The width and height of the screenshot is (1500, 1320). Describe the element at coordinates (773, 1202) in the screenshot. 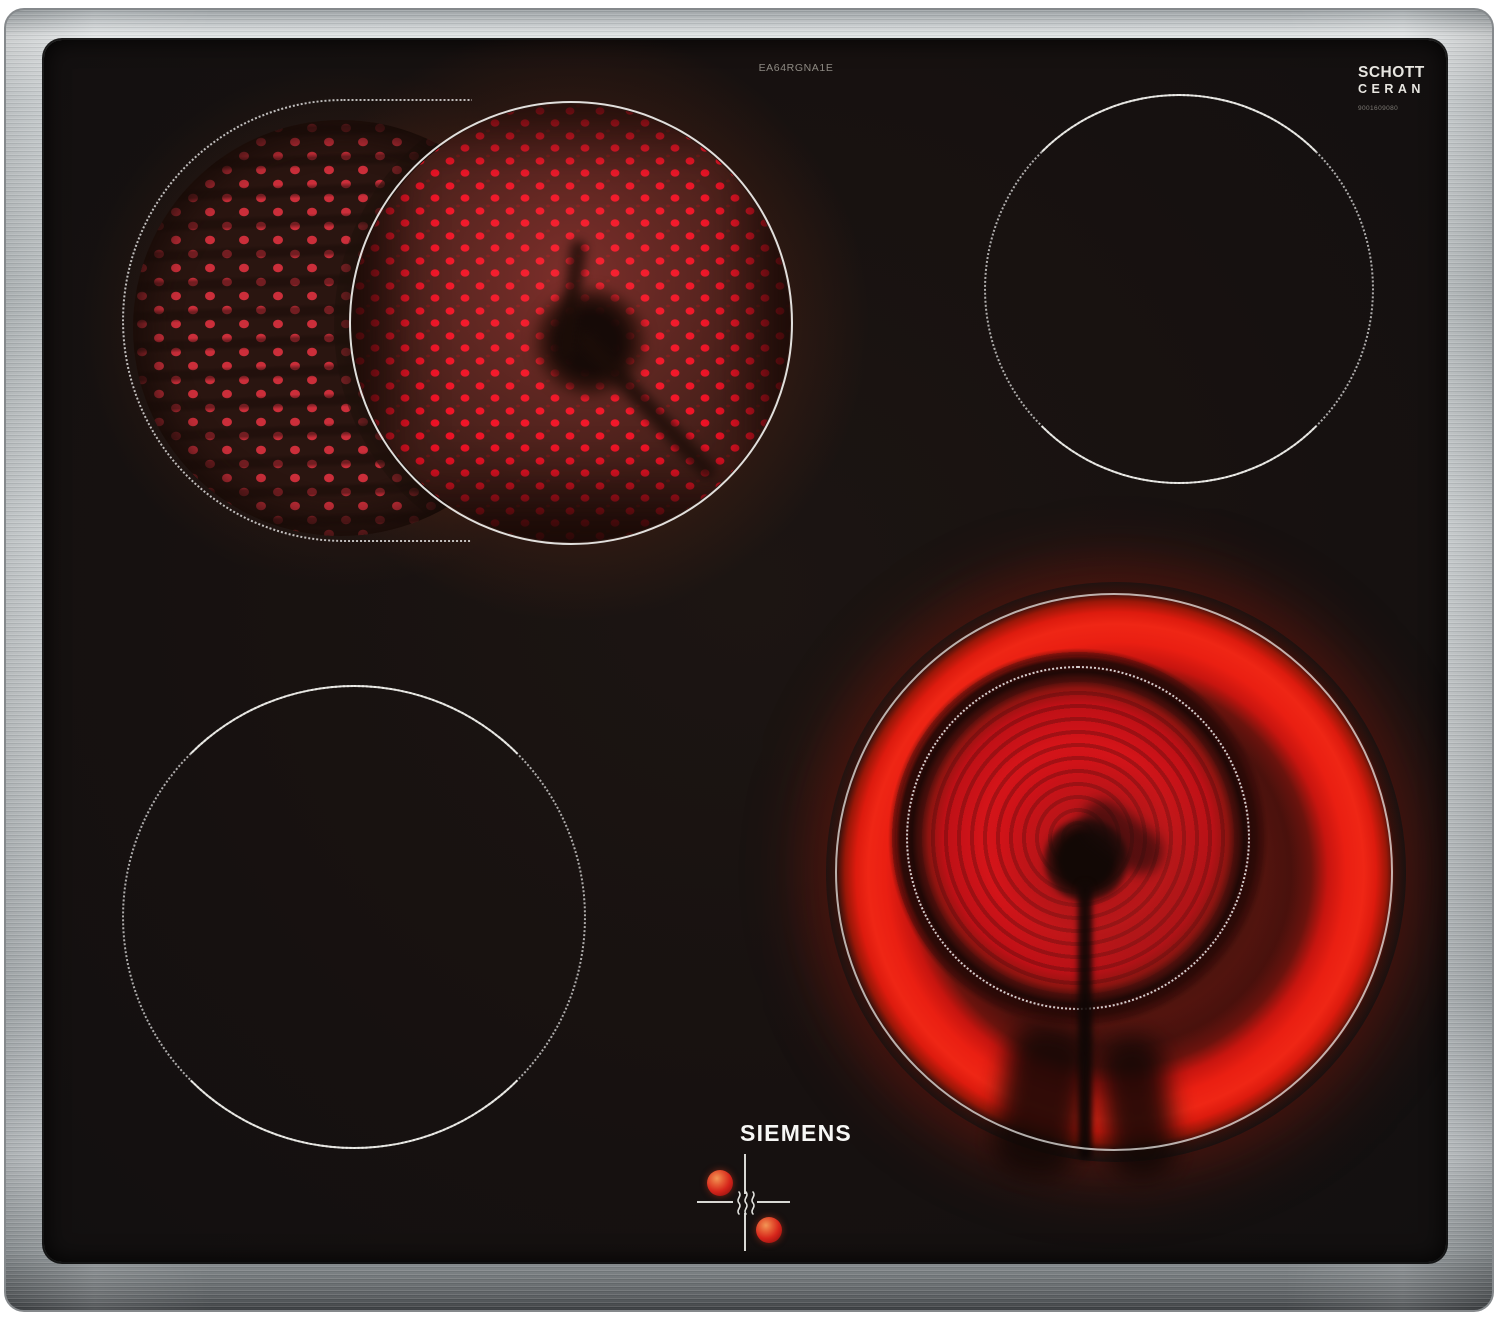

I see `control-cross-line-right` at that location.